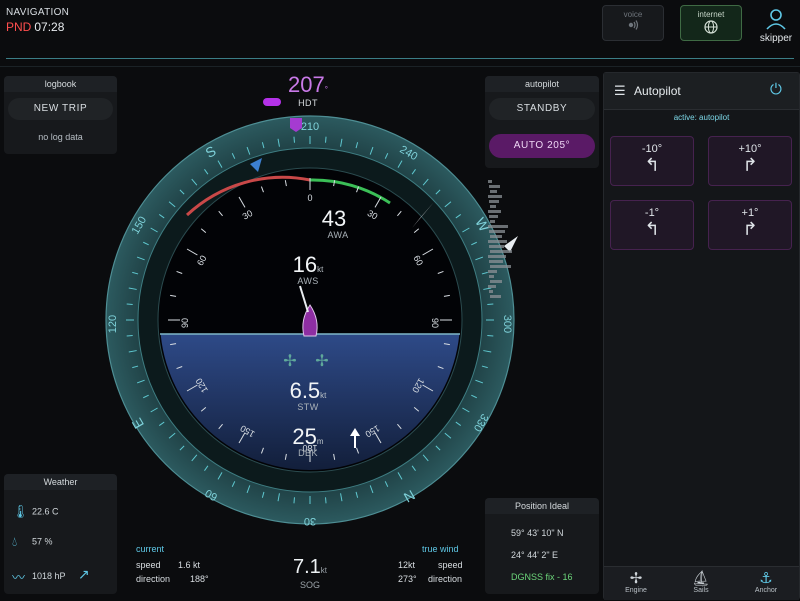 The height and width of the screenshot is (601, 800). What do you see at coordinates (35, 27) in the screenshot?
I see `clock: PND 07:28` at bounding box center [35, 27].